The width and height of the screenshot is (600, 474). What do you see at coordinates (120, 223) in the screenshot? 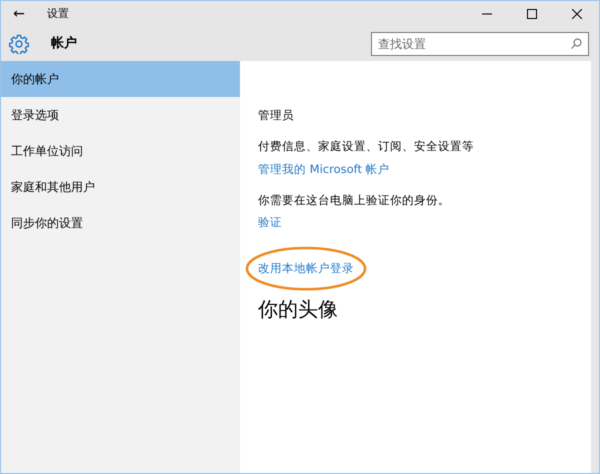
I see `sidebar-item: 同步你的设置` at bounding box center [120, 223].